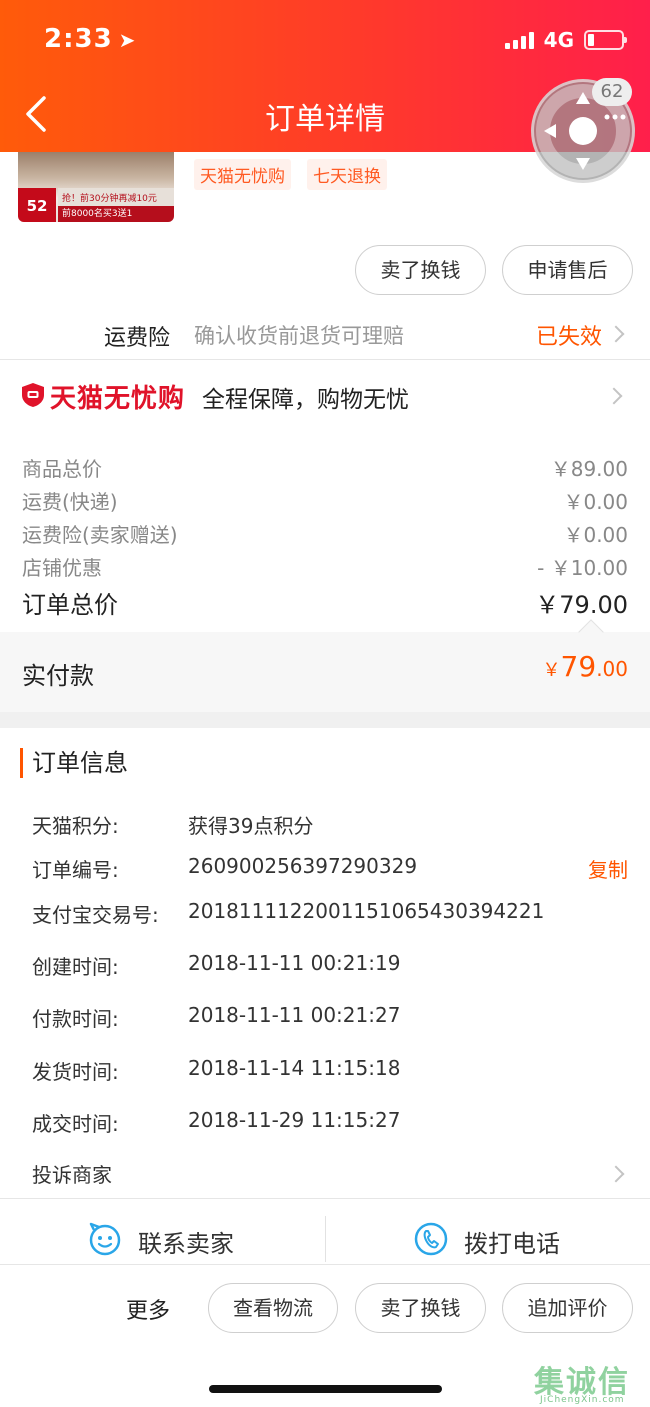 Image resolution: width=650 pixels, height=1407 pixels. I want to click on status-bar-right: 4G, so click(565, 40).